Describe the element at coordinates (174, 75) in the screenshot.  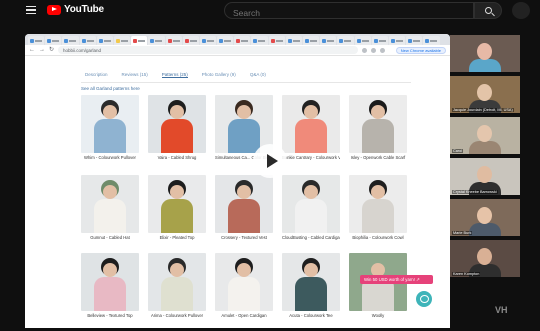
I see `product-tab: Patterns (25)` at that location.